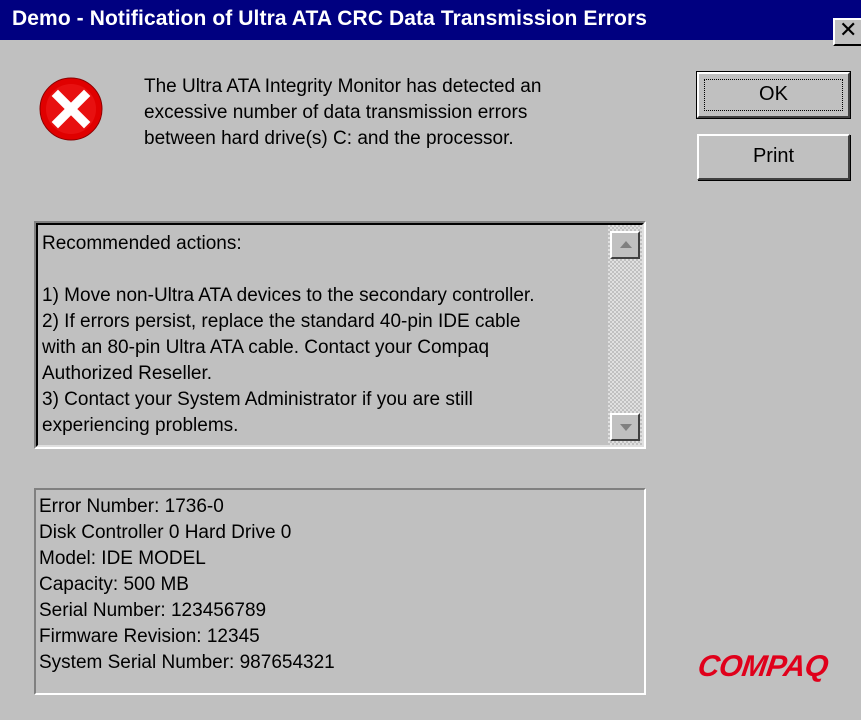 This screenshot has height=720, width=861. What do you see at coordinates (71, 109) in the screenshot?
I see `error-icon` at bounding box center [71, 109].